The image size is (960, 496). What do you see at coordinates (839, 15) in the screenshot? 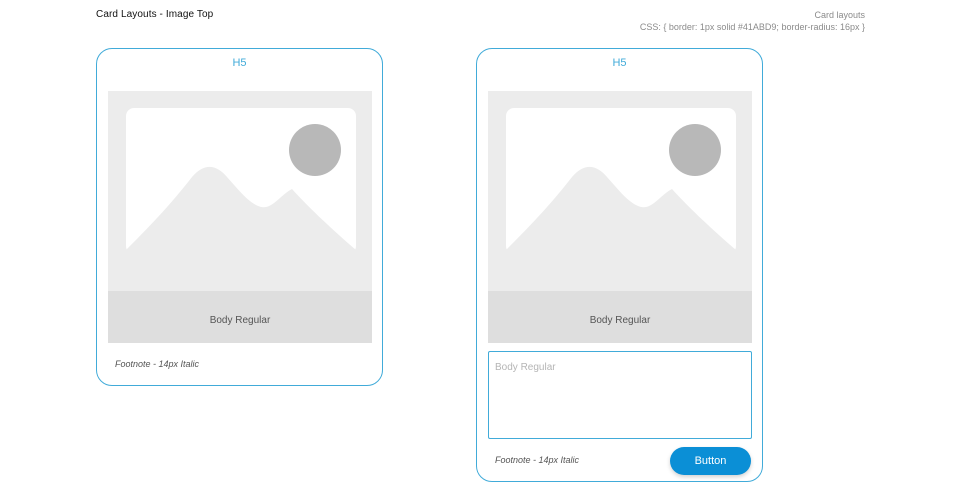
I see `spec-line-1: Card layouts` at bounding box center [839, 15].